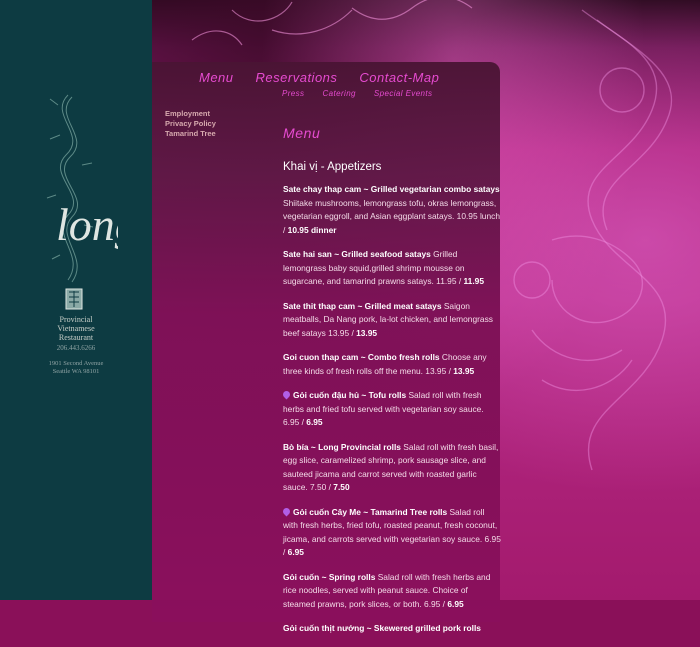  Describe the element at coordinates (341, 487) in the screenshot. I see `menu-item-dinner-price: 7.50` at that location.